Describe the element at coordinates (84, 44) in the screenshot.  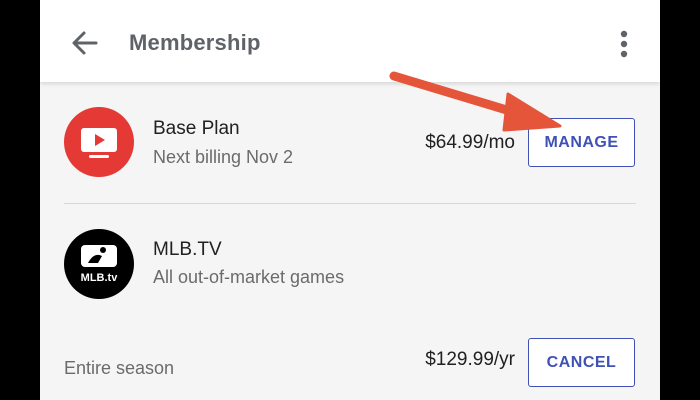
I see `arrow-back-icon` at that location.